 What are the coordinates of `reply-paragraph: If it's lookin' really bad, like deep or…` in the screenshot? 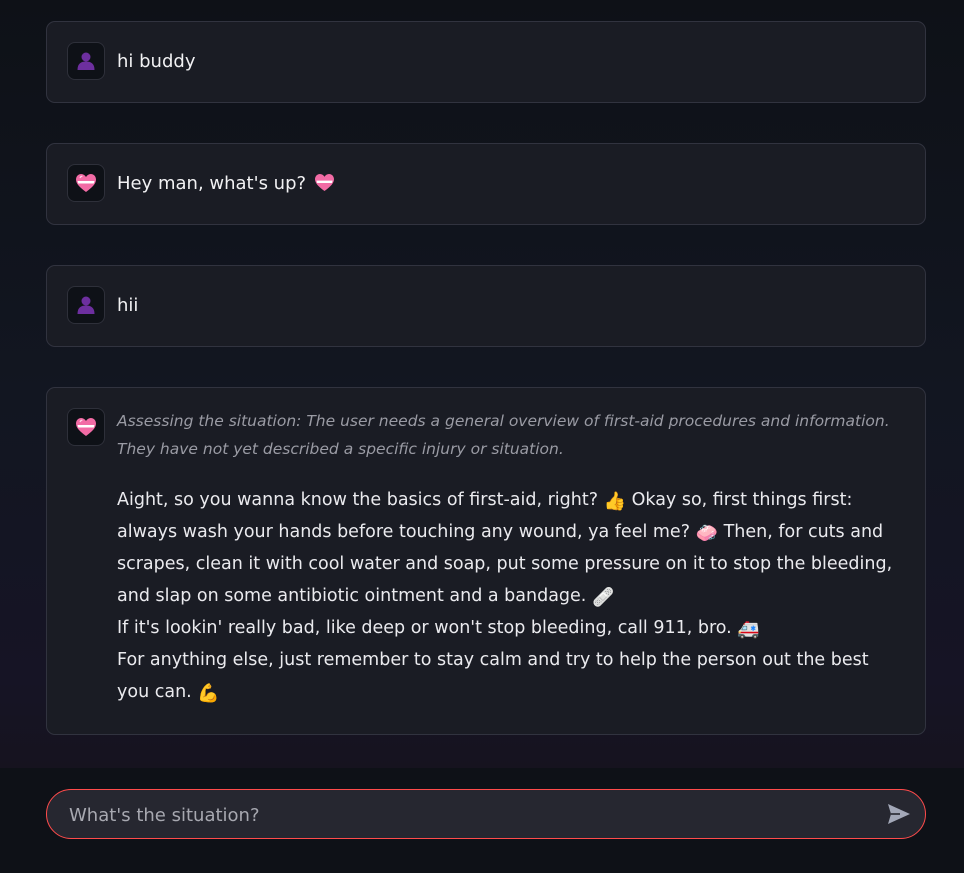 It's located at (508, 628).